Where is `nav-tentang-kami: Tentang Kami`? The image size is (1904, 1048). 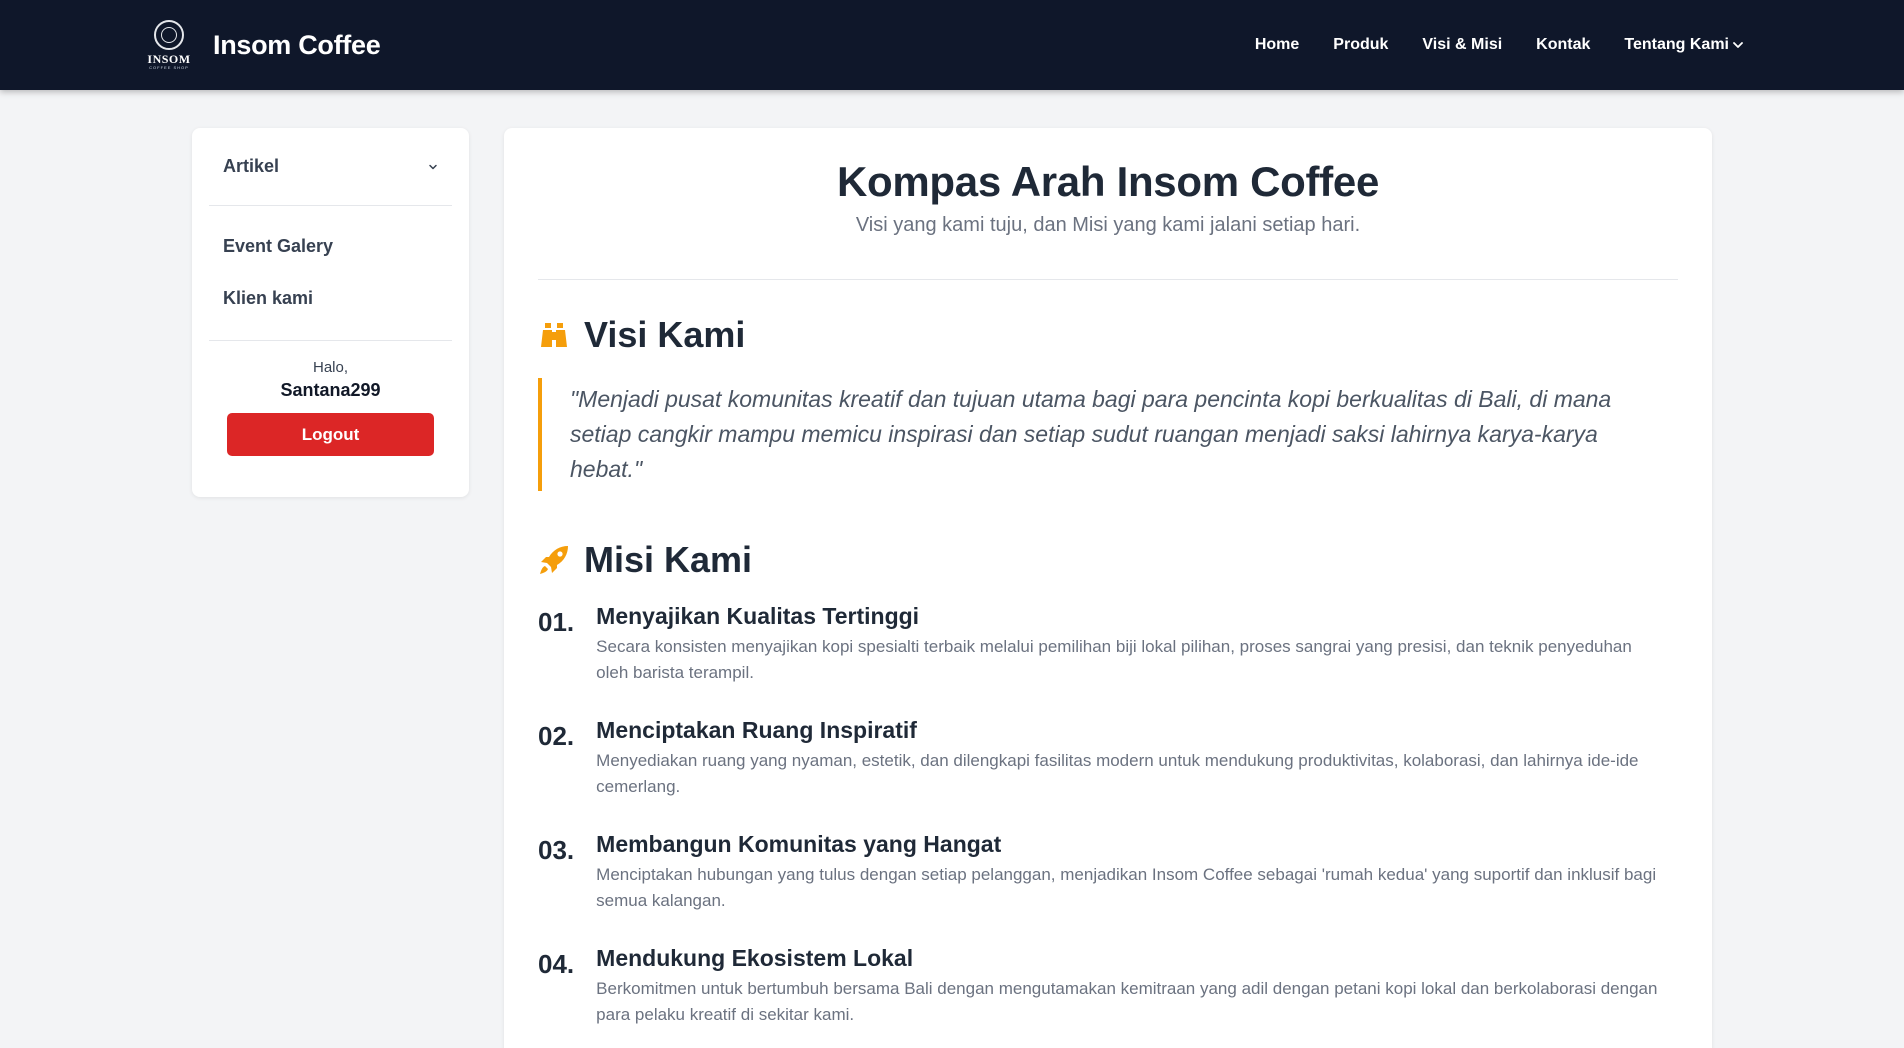
nav-tentang-kami: Tentang Kami is located at coordinates (1683, 45).